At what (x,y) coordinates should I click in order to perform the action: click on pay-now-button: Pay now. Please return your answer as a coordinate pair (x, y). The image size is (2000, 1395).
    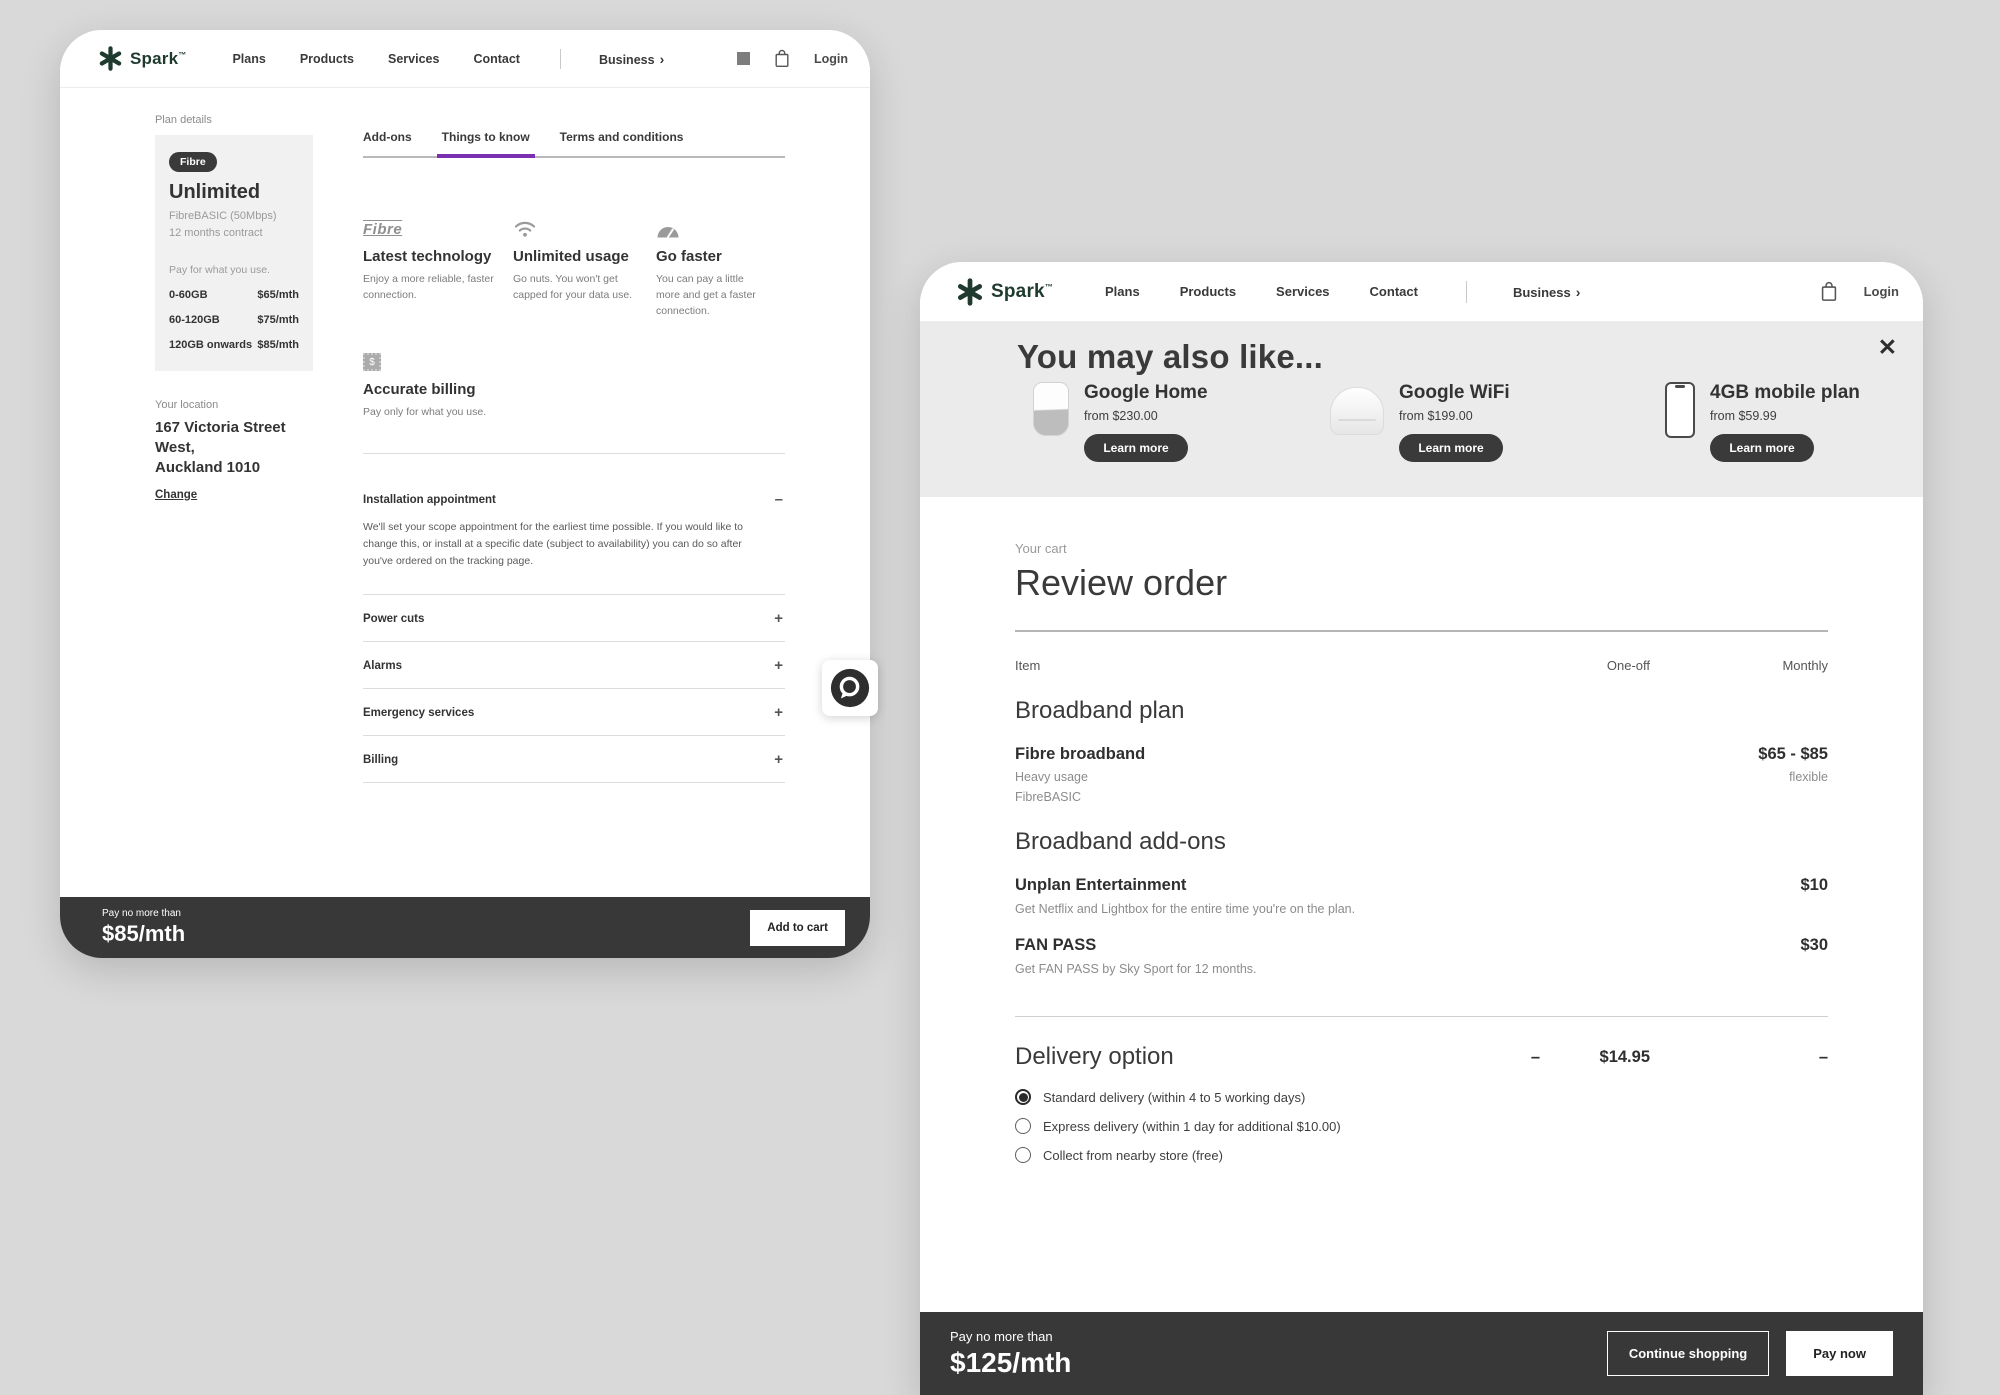
    Looking at the image, I should click on (1839, 1353).